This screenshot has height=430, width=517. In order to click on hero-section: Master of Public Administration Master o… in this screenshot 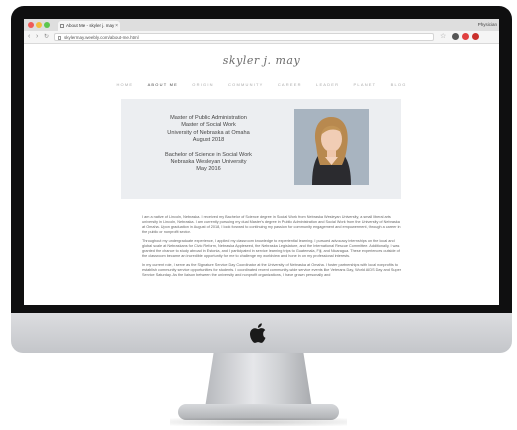, I will do `click(261, 149)`.